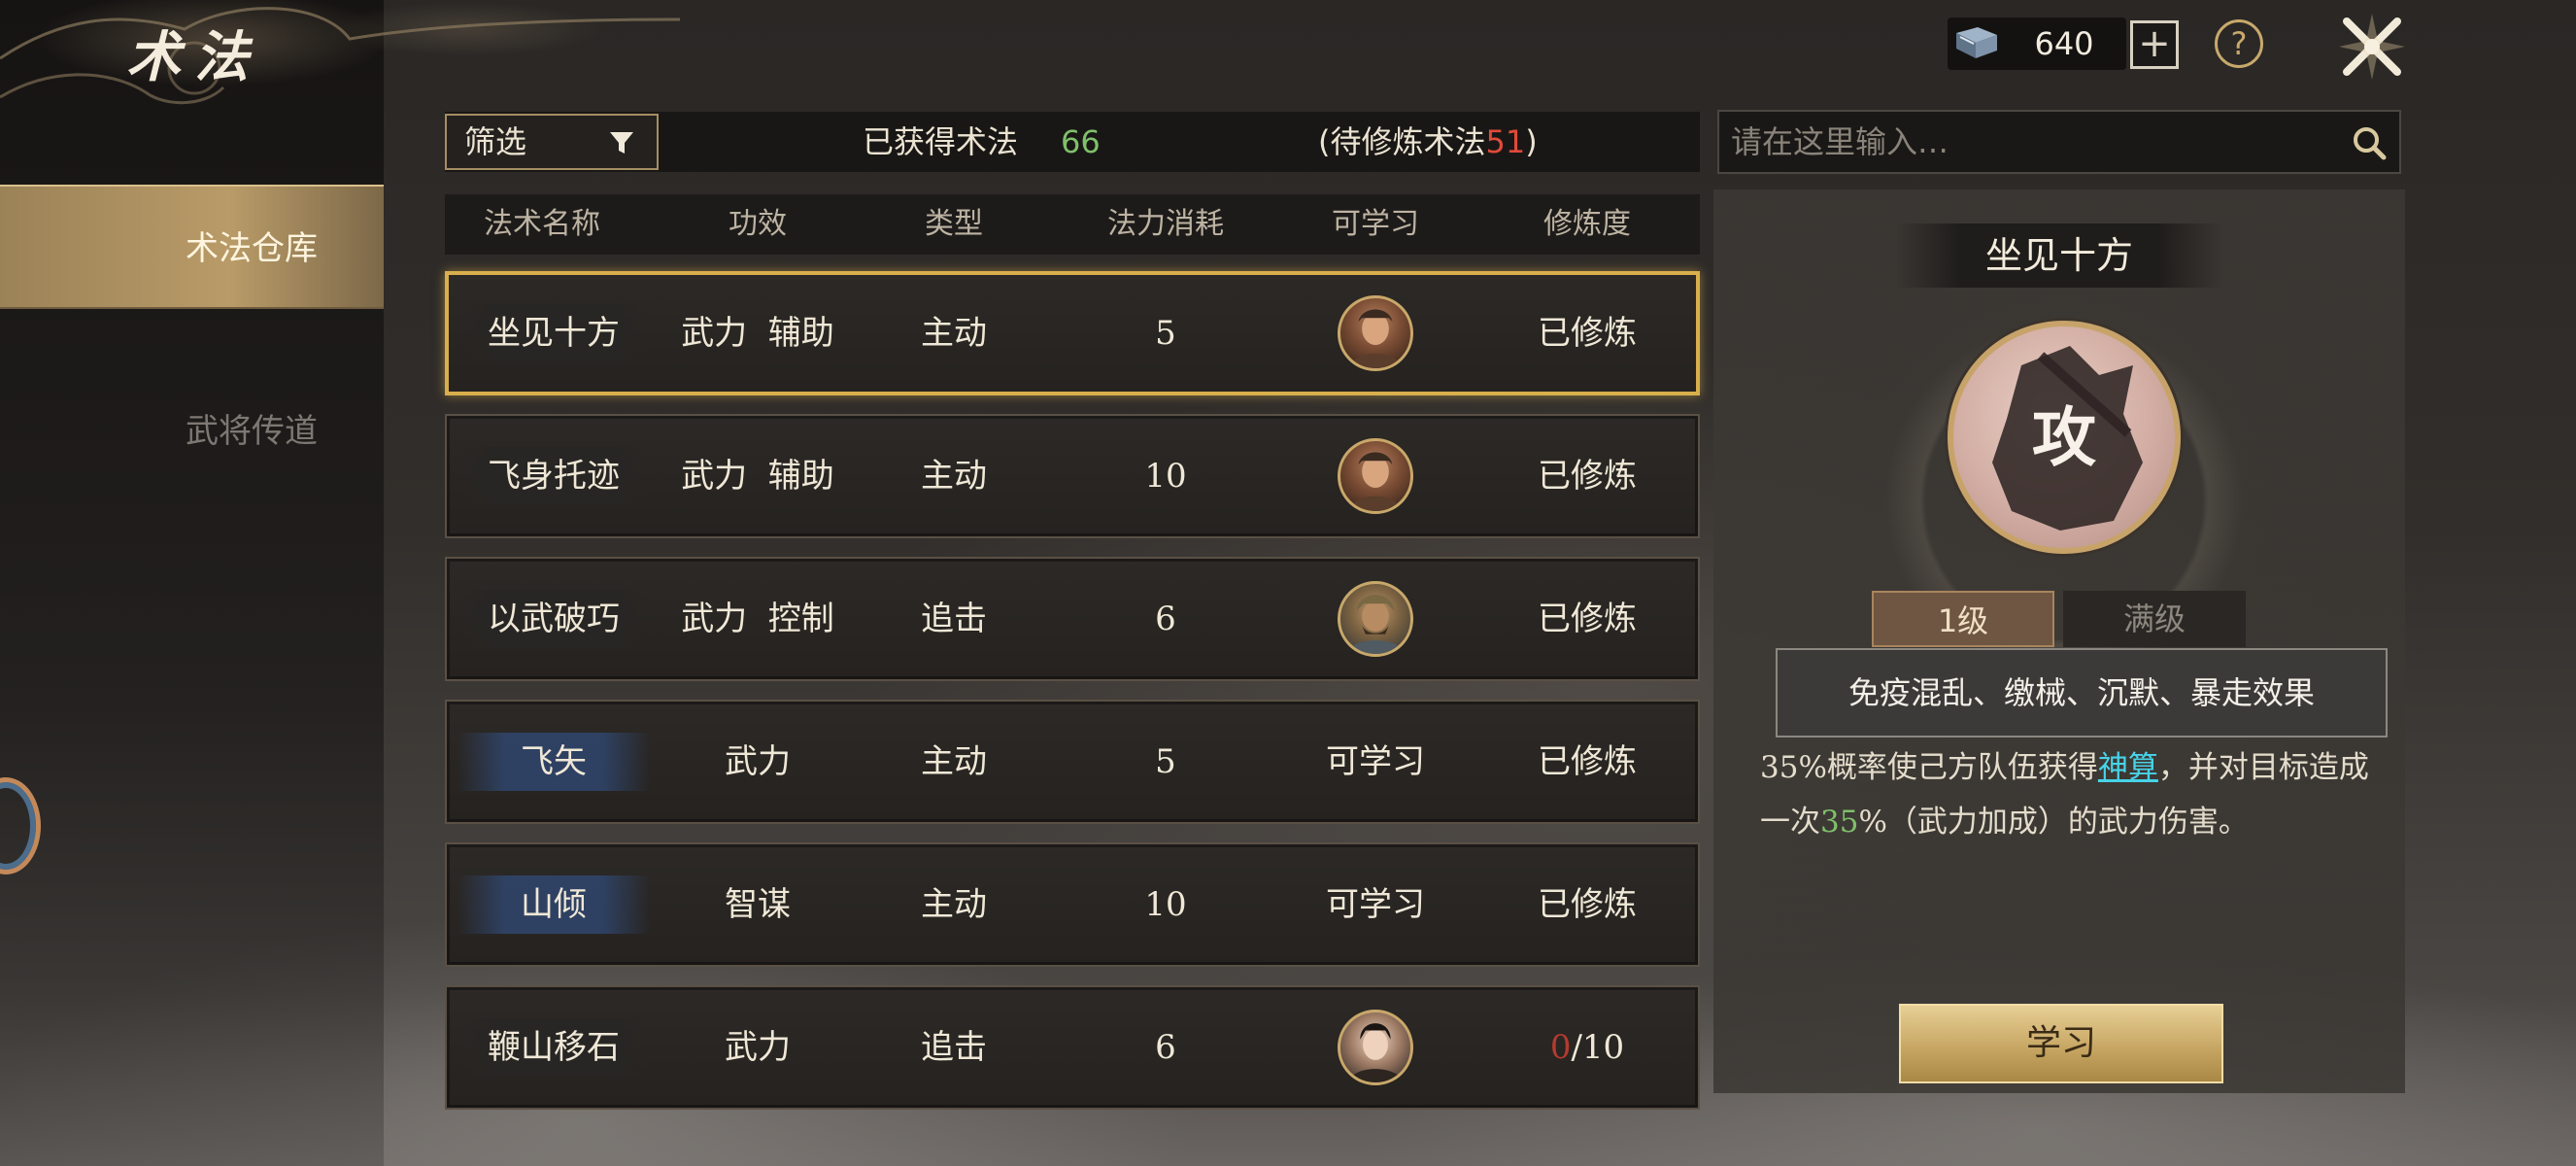 The width and height of the screenshot is (2576, 1166). I want to click on detail-title: 坐见十方, so click(2058, 255).